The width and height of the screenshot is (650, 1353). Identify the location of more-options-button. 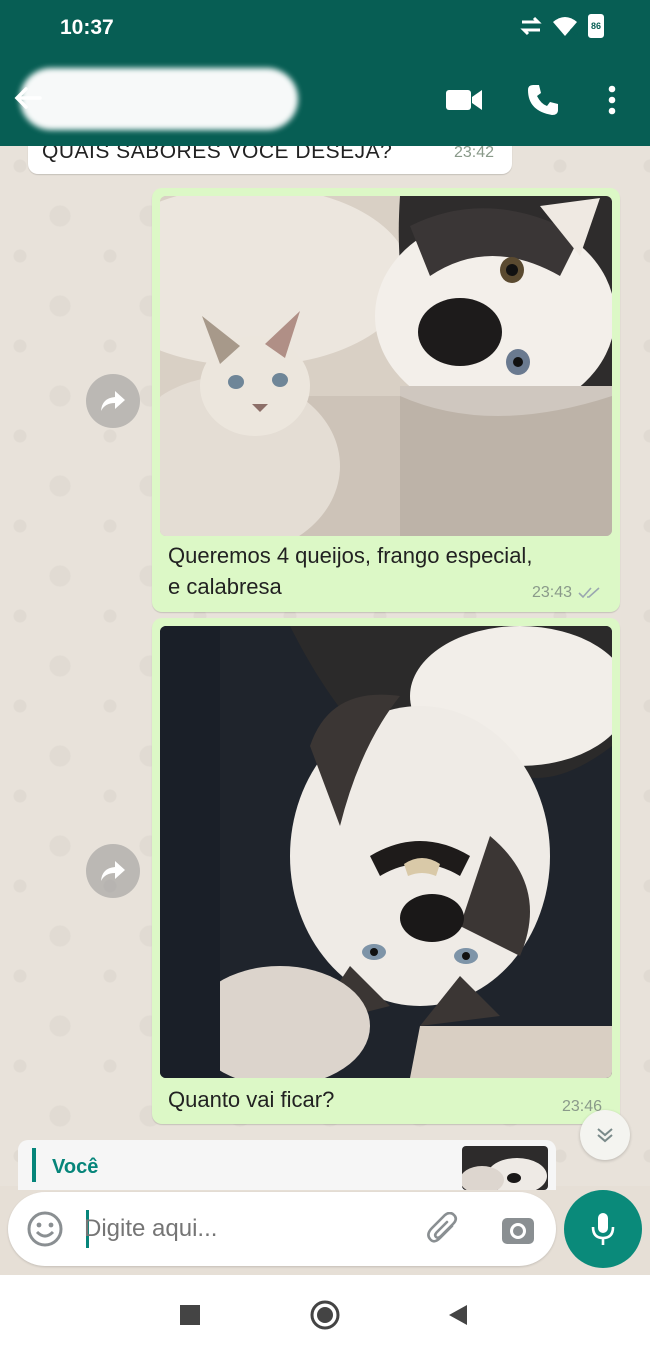
(612, 100).